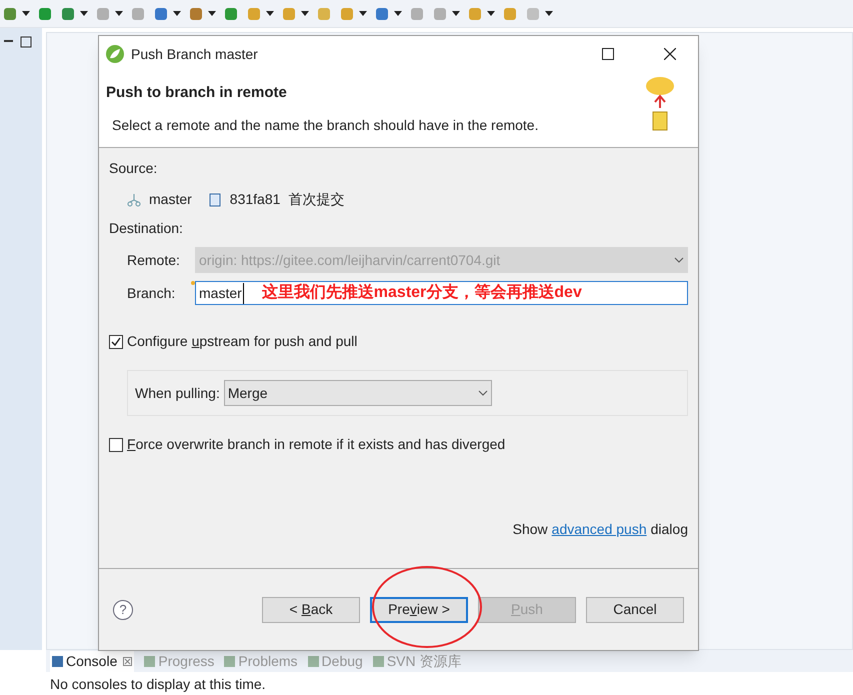  I want to click on dialog-button: Cancel, so click(635, 609).